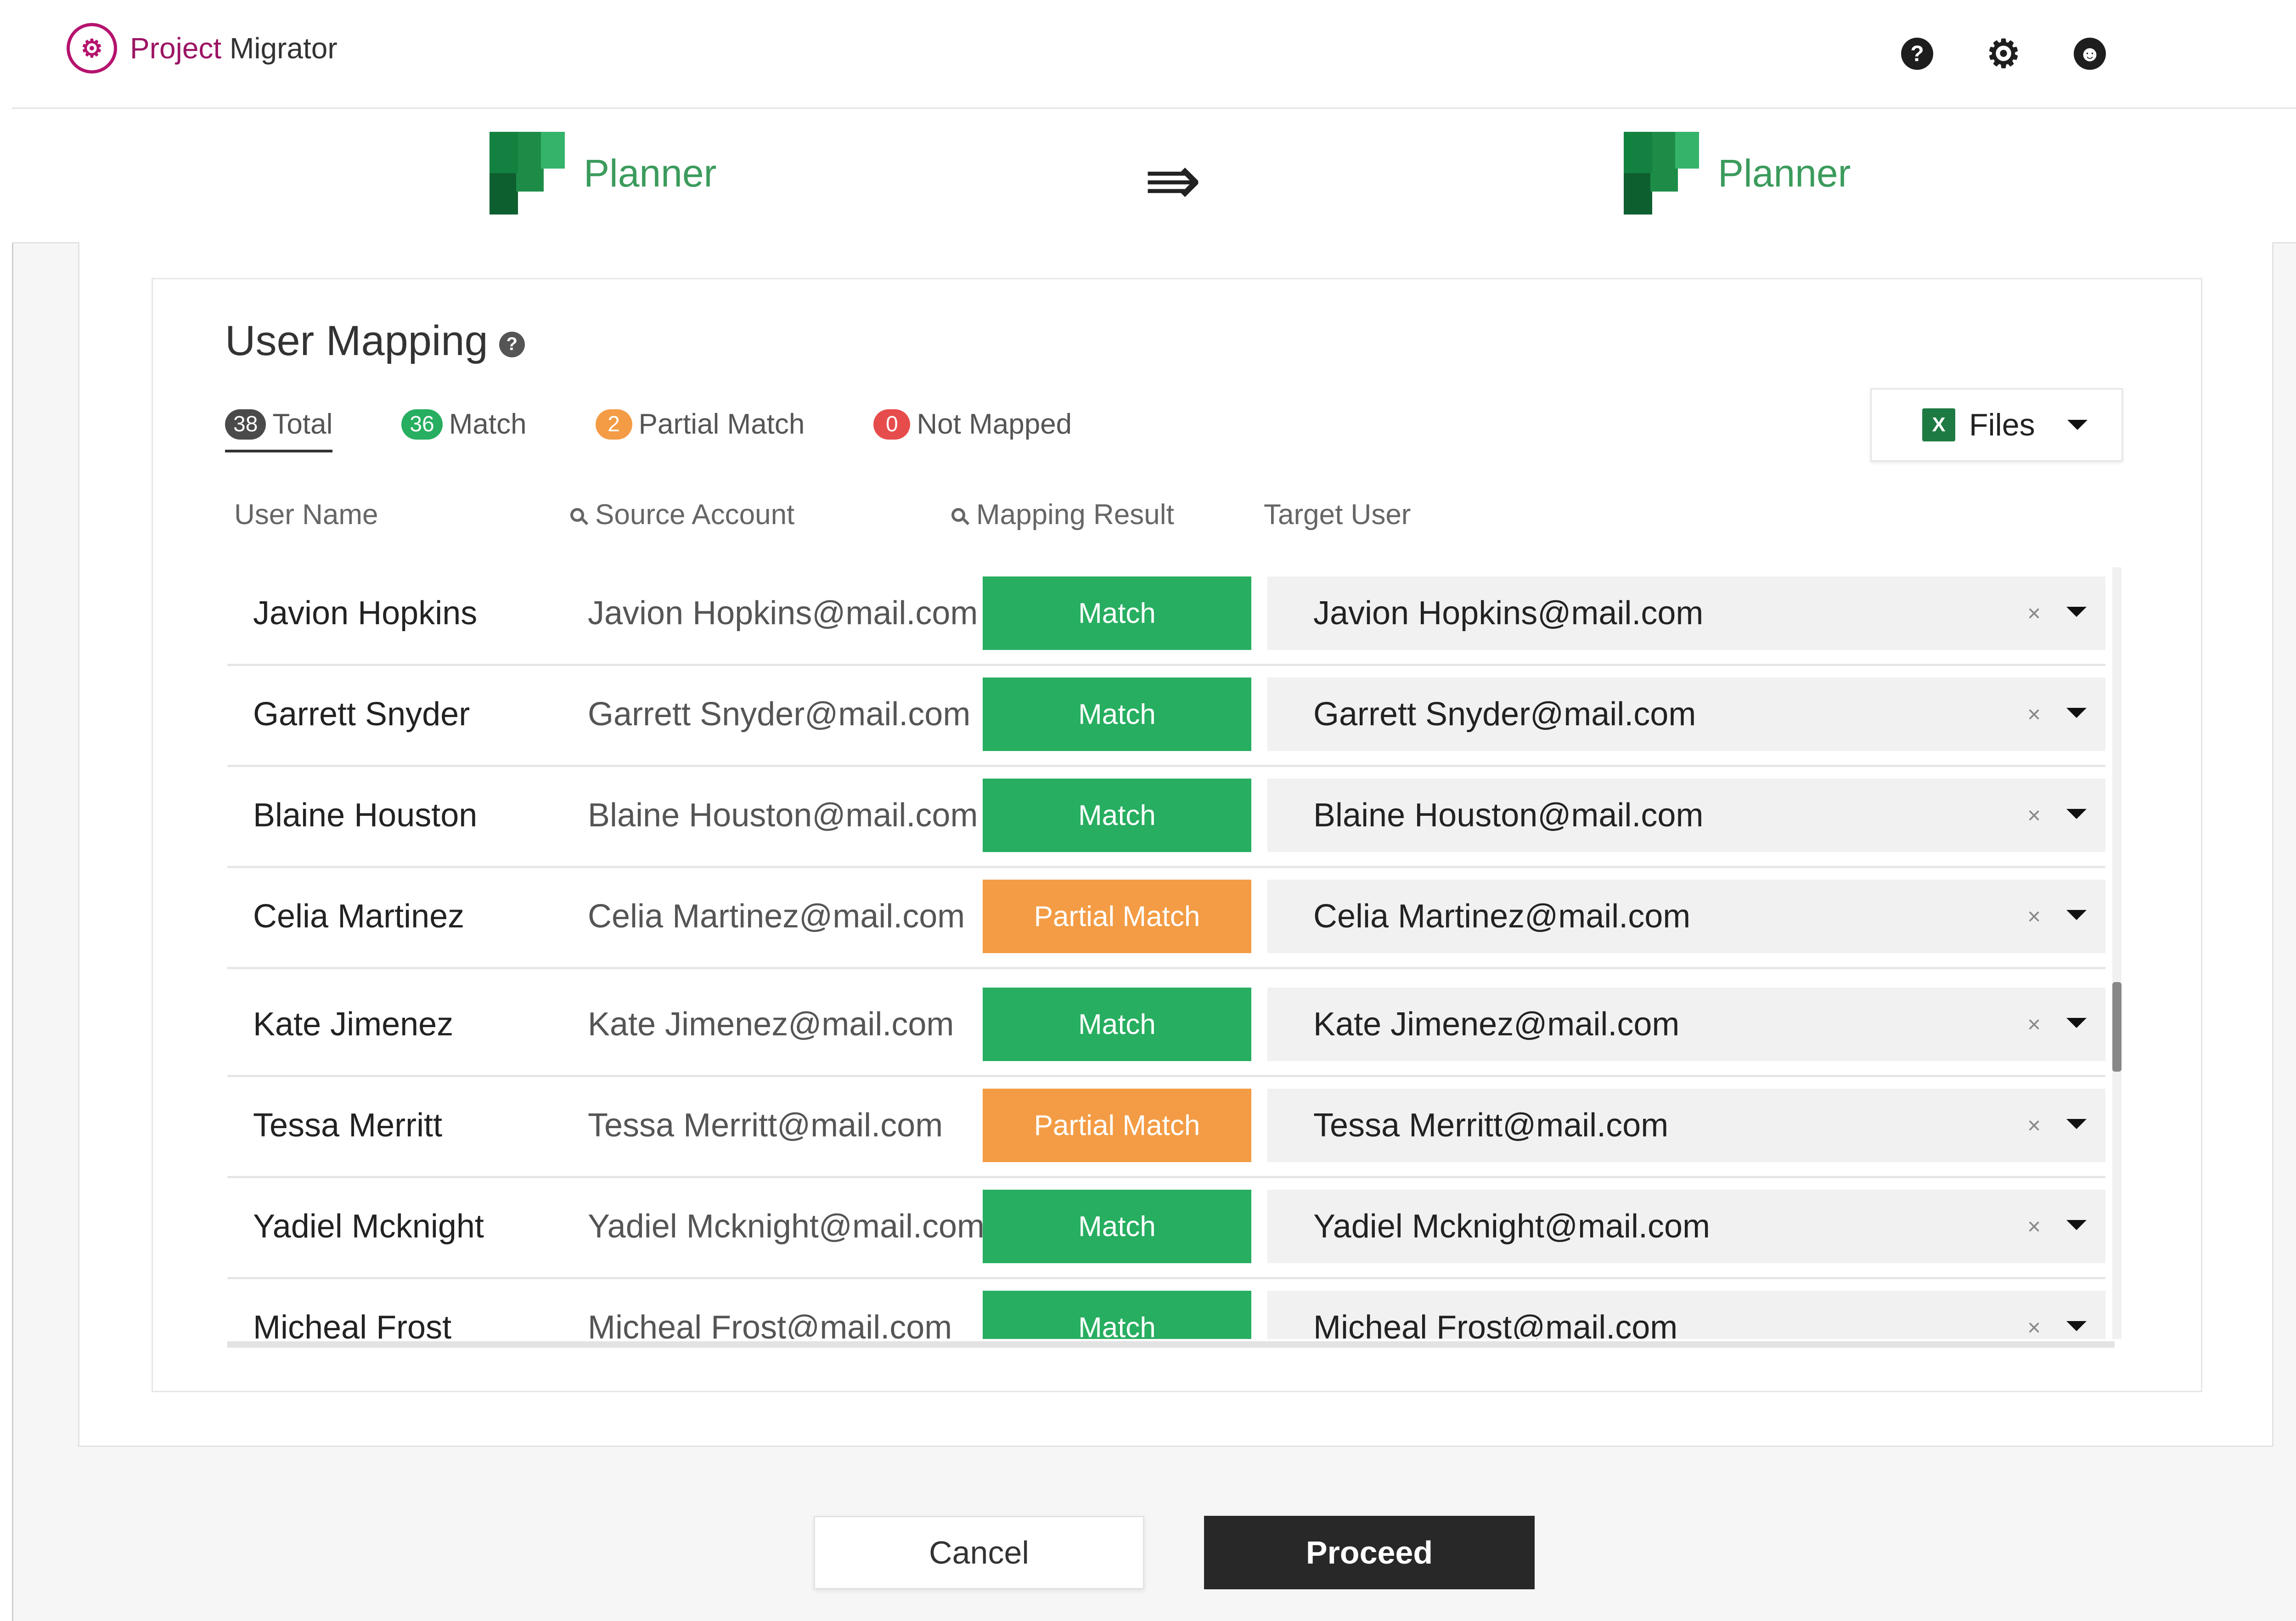 This screenshot has height=1621, width=2296. I want to click on horizontal-scrollbar, so click(1171, 1344).